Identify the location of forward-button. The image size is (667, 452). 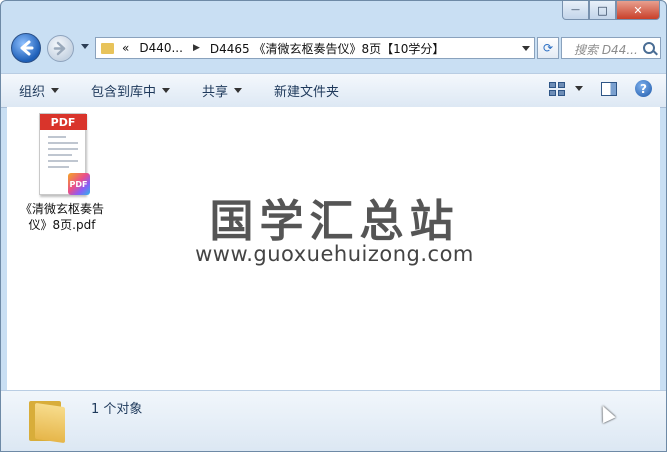
(60, 48).